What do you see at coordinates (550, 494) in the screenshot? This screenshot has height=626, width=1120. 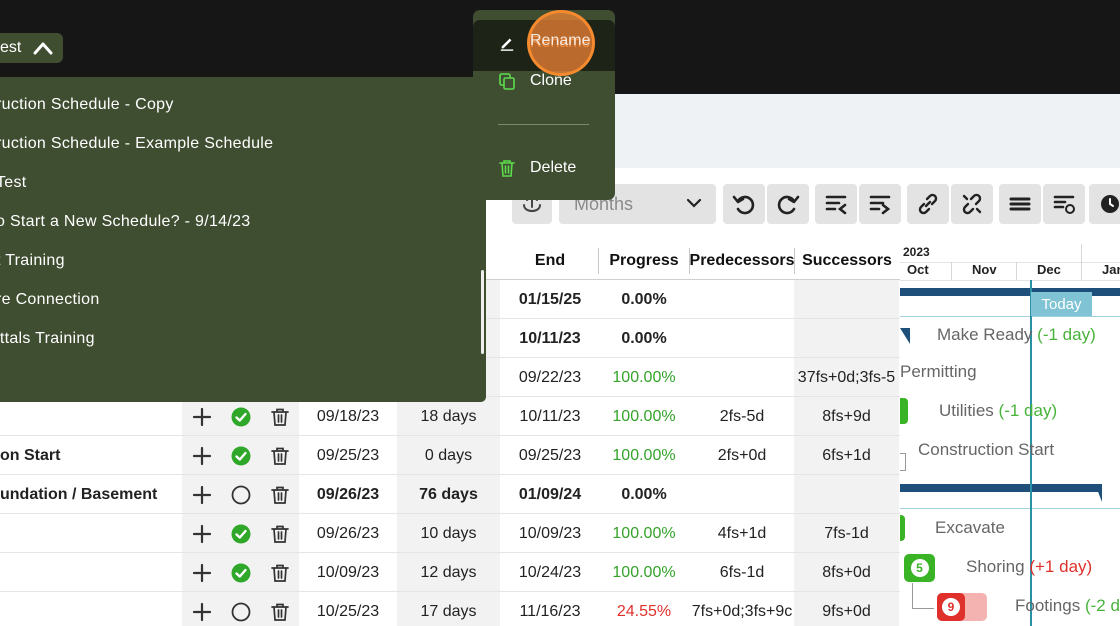 I see `end-date-cell: 01/09/24` at bounding box center [550, 494].